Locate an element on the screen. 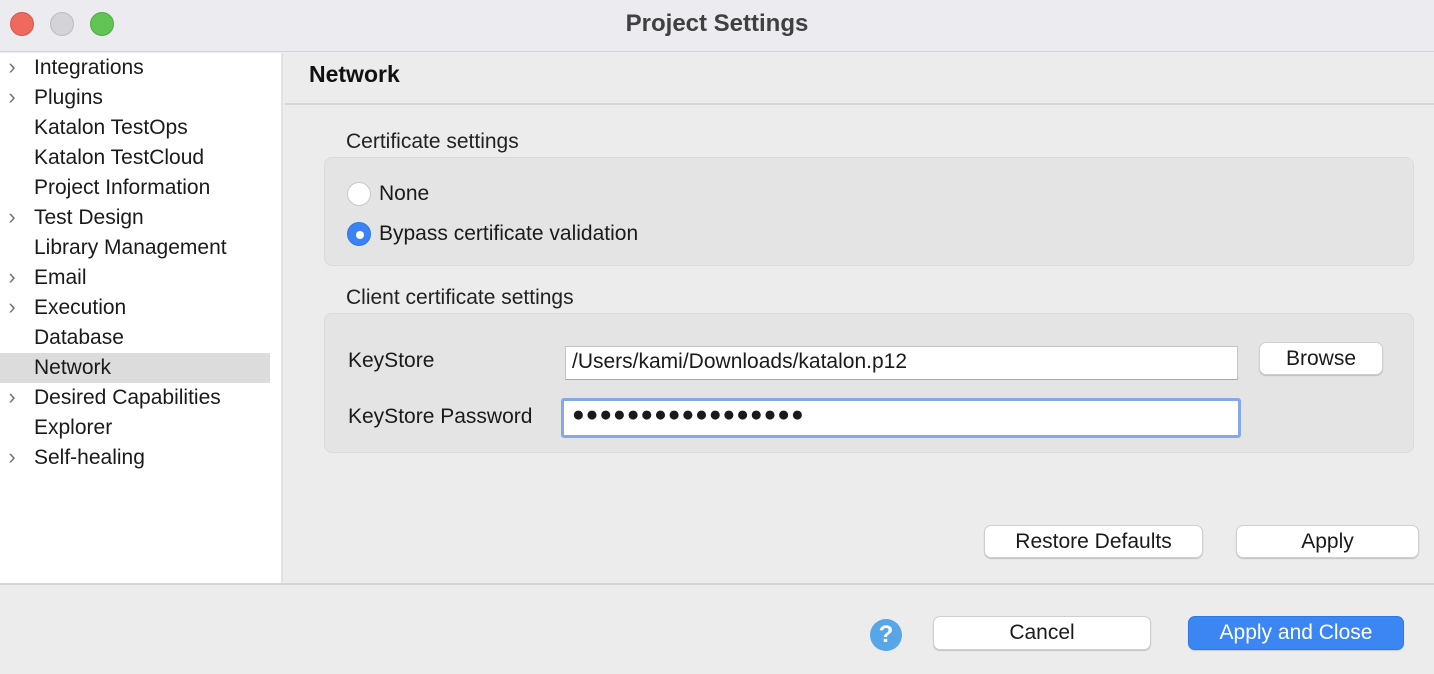  sidebar-item-library-management: Library Management is located at coordinates (135, 248).